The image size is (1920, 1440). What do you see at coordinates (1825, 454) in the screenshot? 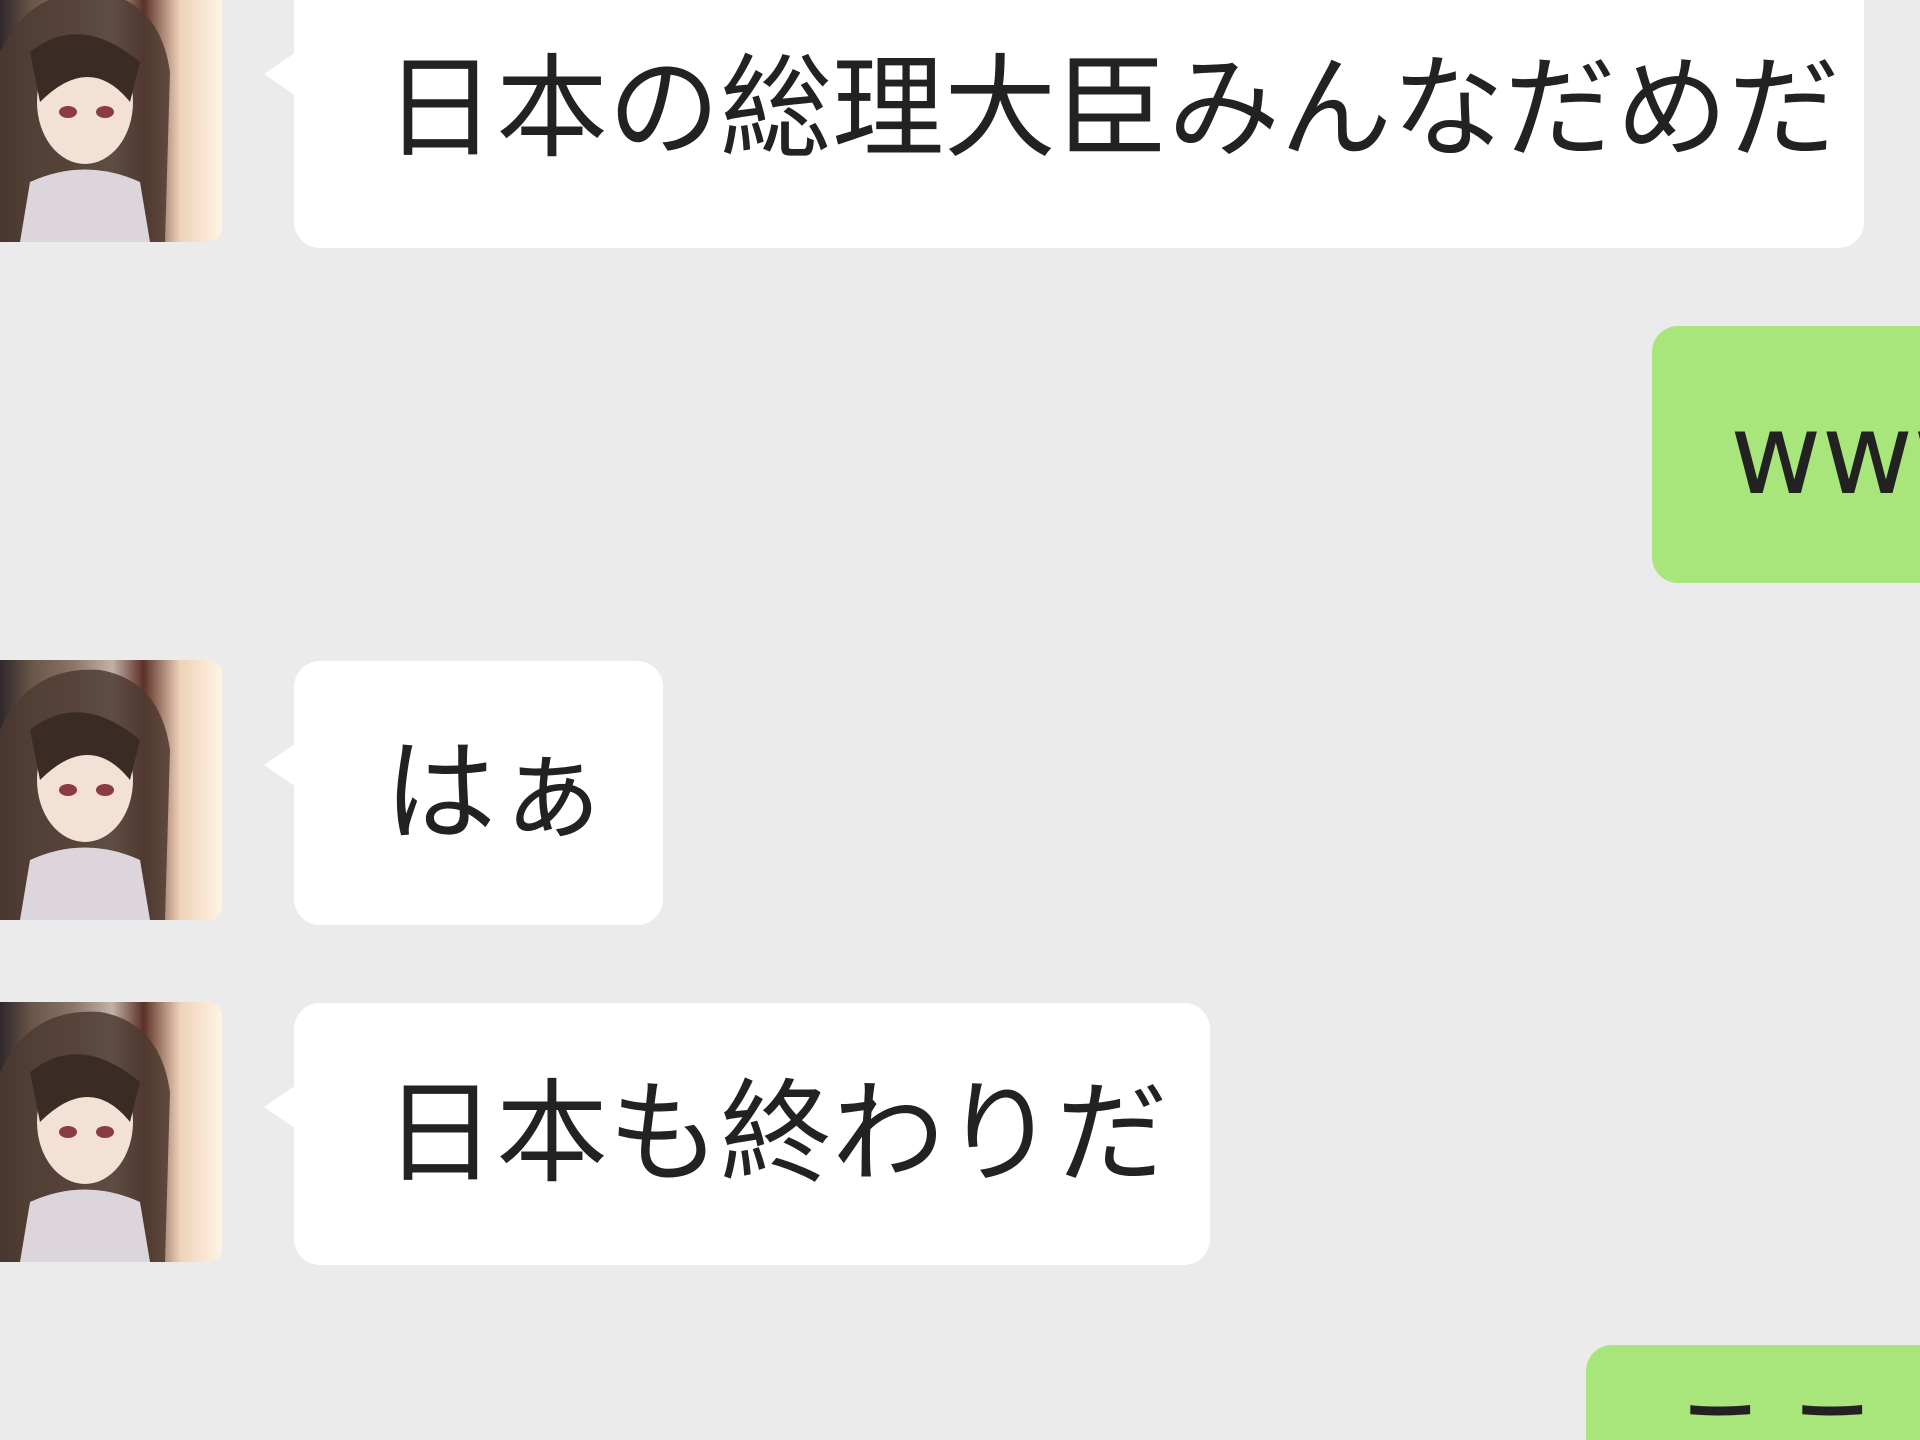
I see `message-text: www` at bounding box center [1825, 454].